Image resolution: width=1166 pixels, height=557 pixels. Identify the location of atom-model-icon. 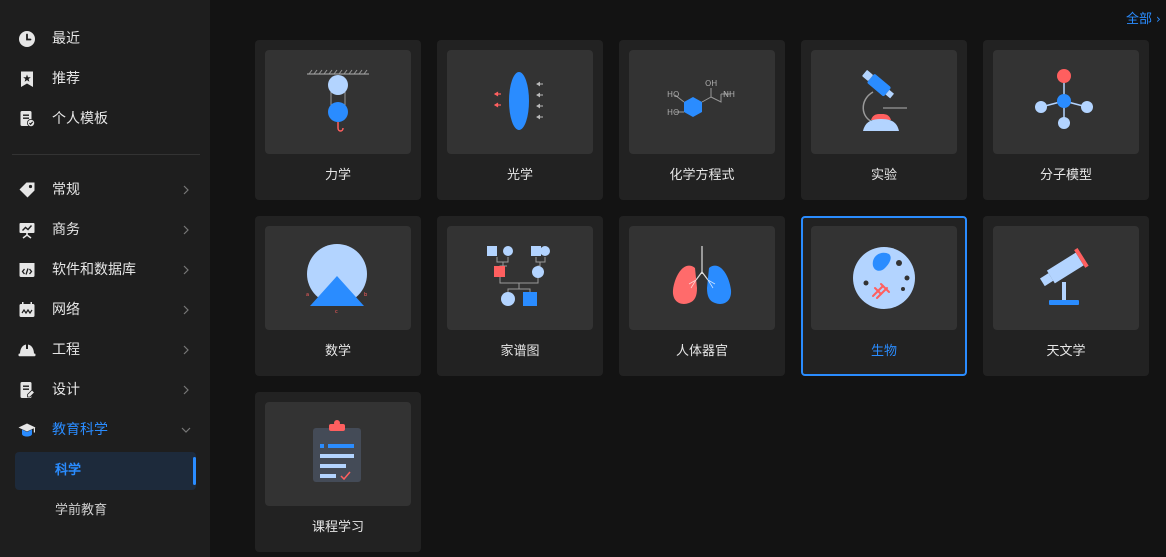
(1064, 99).